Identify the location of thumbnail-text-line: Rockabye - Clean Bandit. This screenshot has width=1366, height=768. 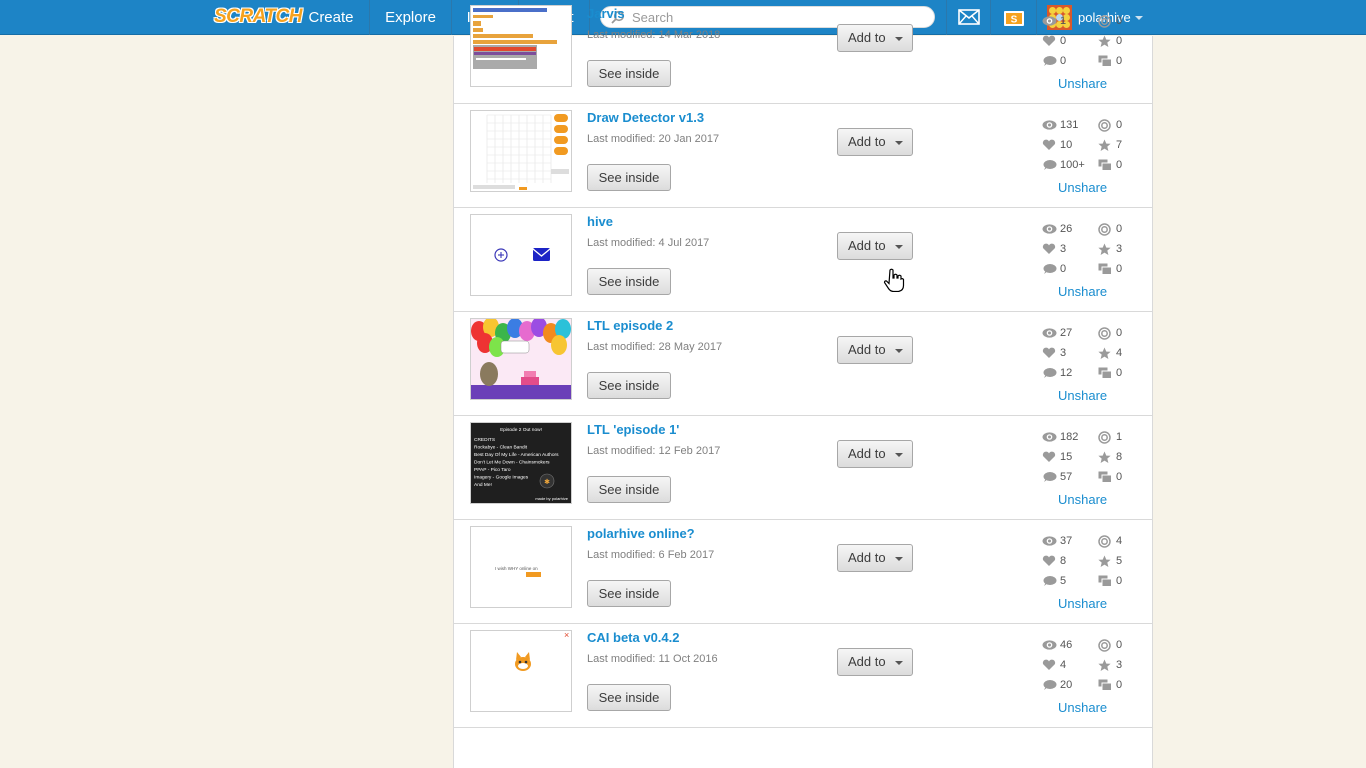
(501, 448).